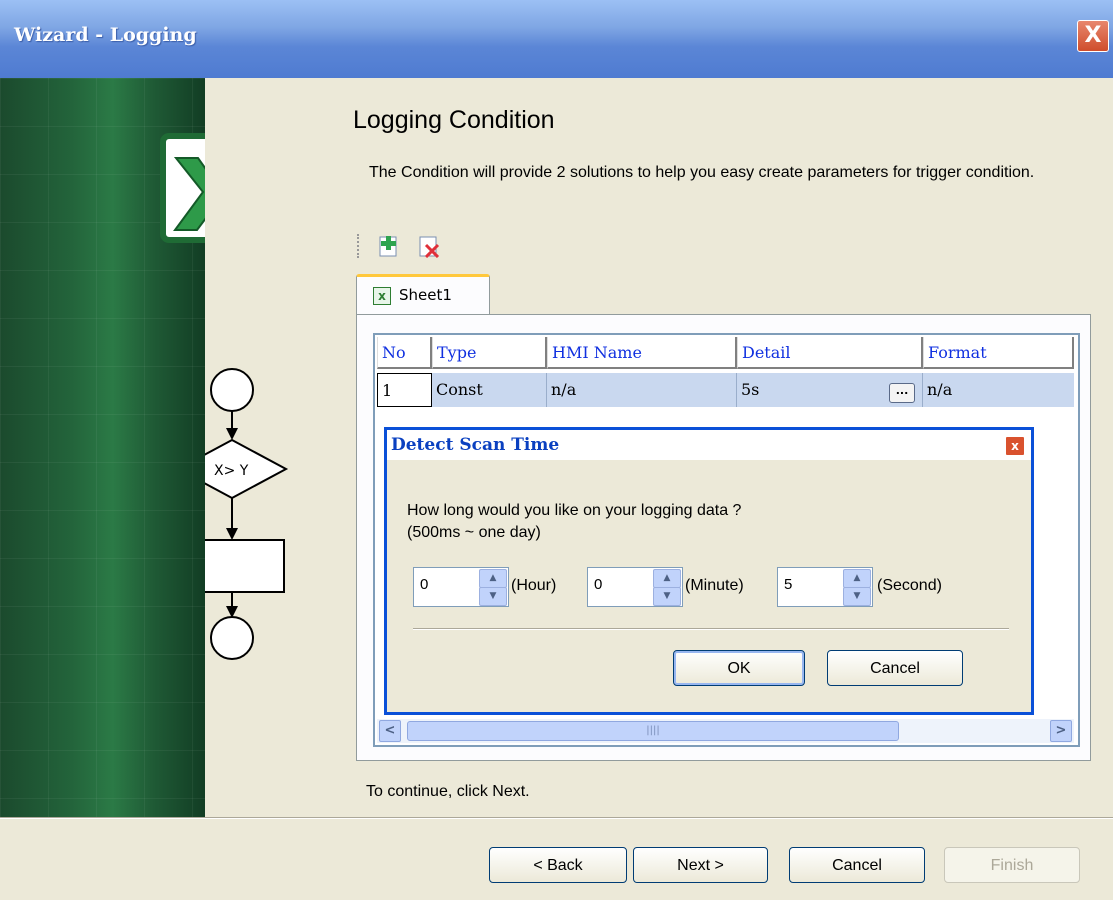 Image resolution: width=1113 pixels, height=900 pixels. Describe the element at coordinates (558, 865) in the screenshot. I see `back-button: < Back` at that location.